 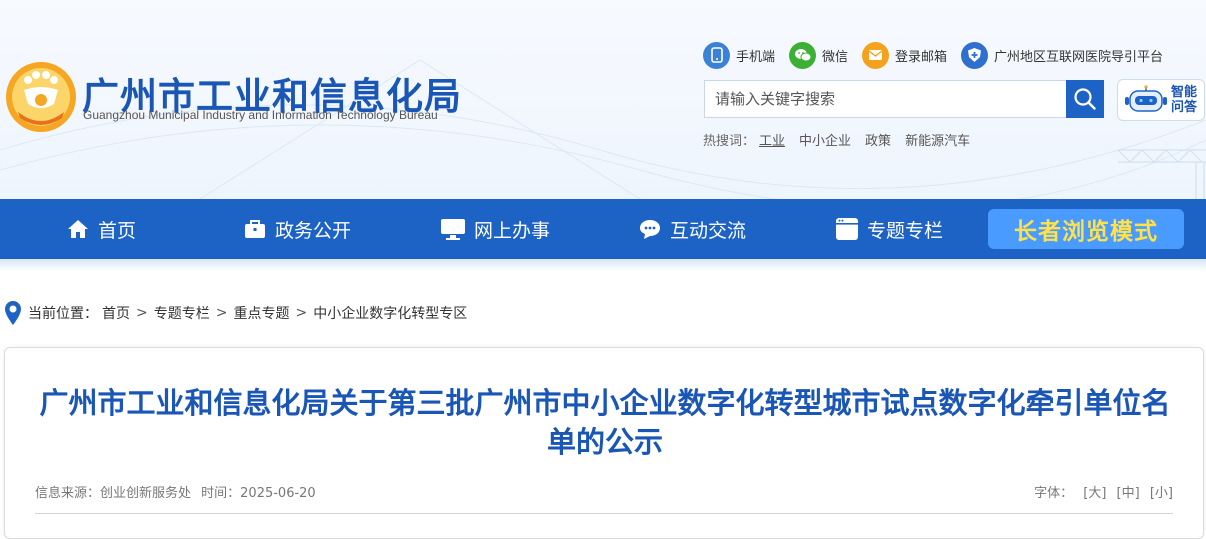 I want to click on article-source: 信息来源：创业创新服务处, so click(x=113, y=493).